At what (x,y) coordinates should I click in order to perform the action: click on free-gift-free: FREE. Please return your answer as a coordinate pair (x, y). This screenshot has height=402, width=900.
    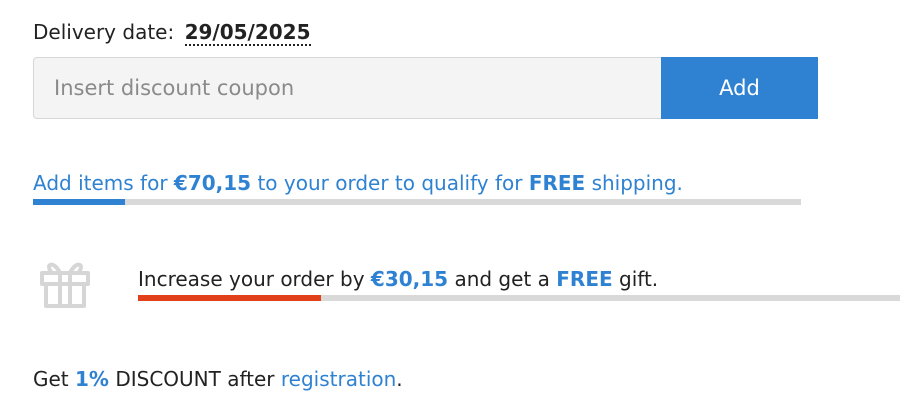
    Looking at the image, I should click on (584, 279).